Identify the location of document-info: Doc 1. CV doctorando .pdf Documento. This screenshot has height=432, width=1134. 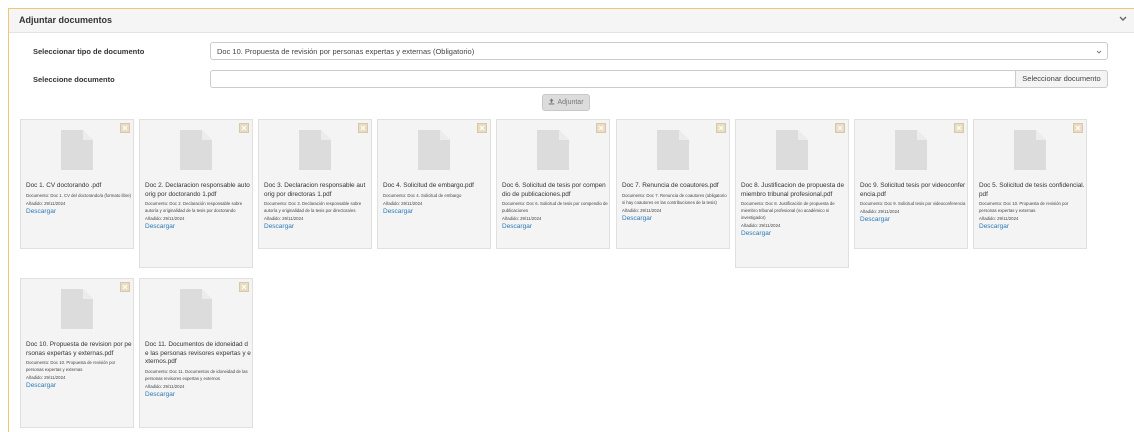
(79, 199).